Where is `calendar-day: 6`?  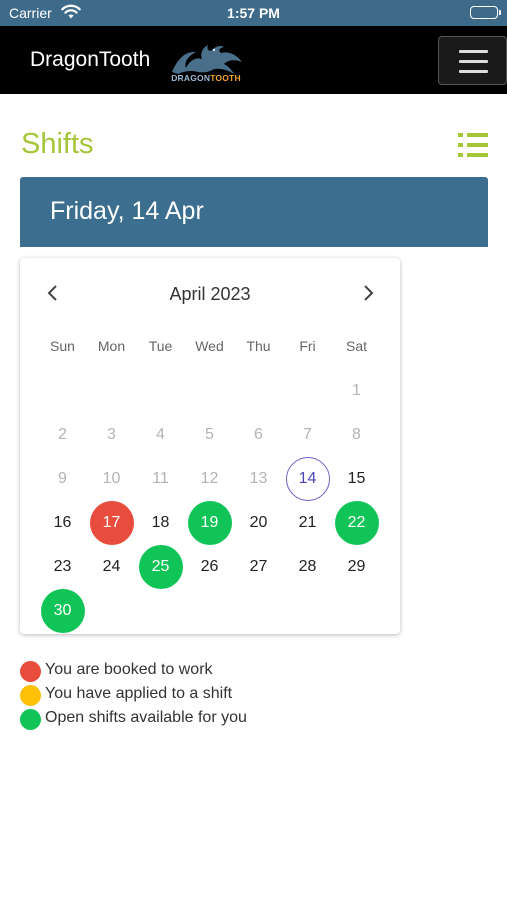 calendar-day: 6 is located at coordinates (259, 435).